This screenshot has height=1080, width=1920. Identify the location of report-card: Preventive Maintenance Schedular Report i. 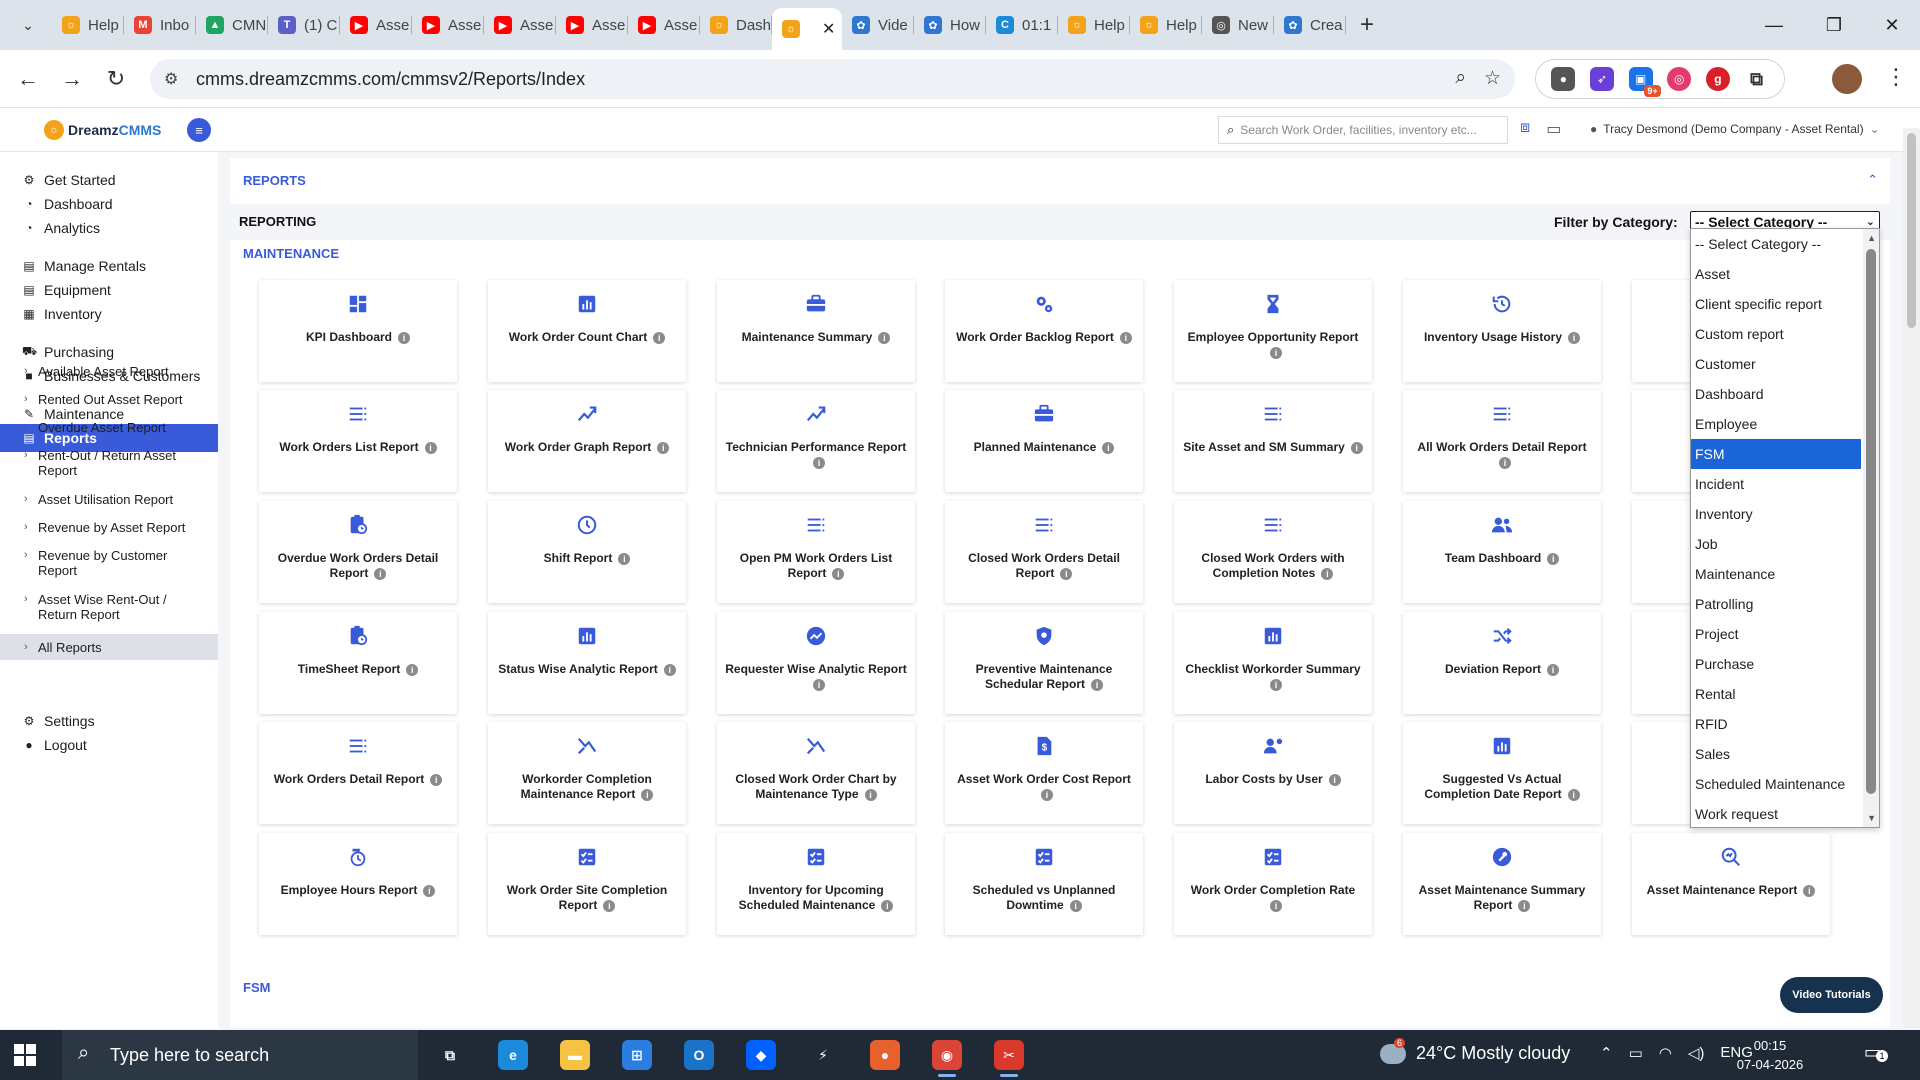
(1044, 663).